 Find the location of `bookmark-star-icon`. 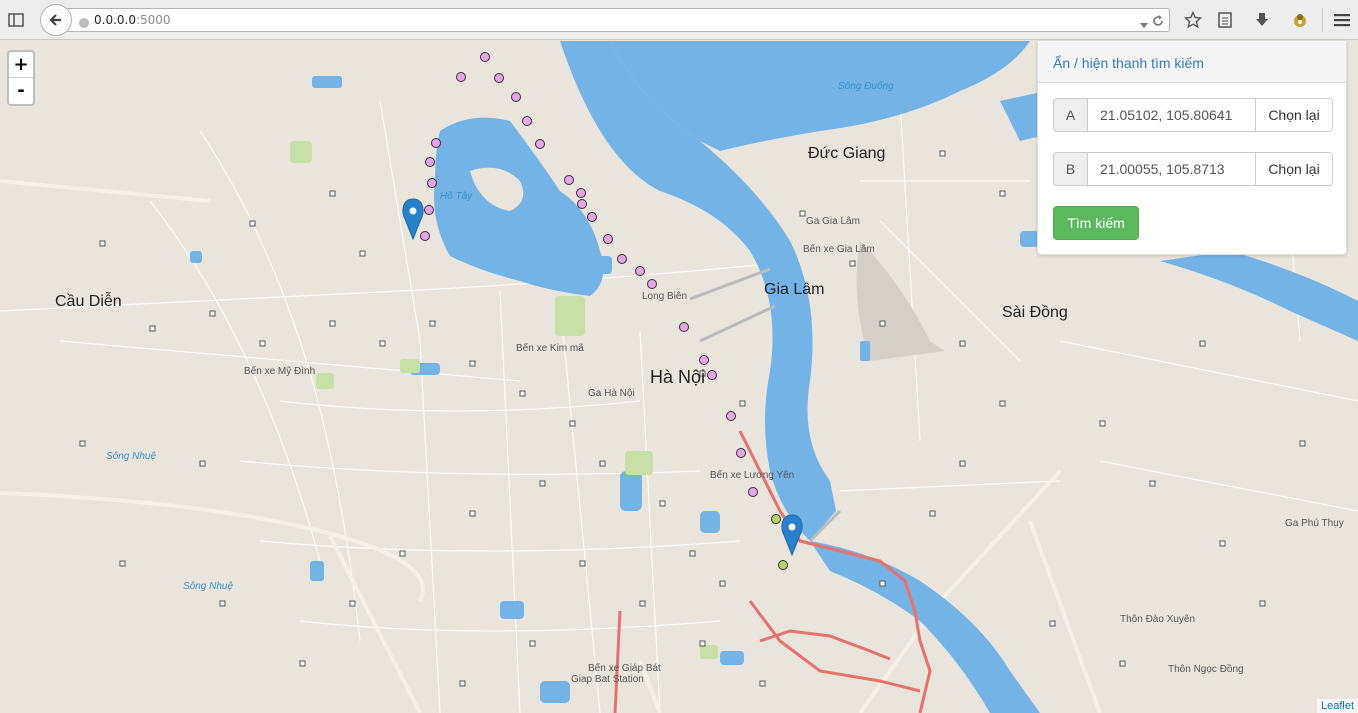

bookmark-star-icon is located at coordinates (1193, 20).